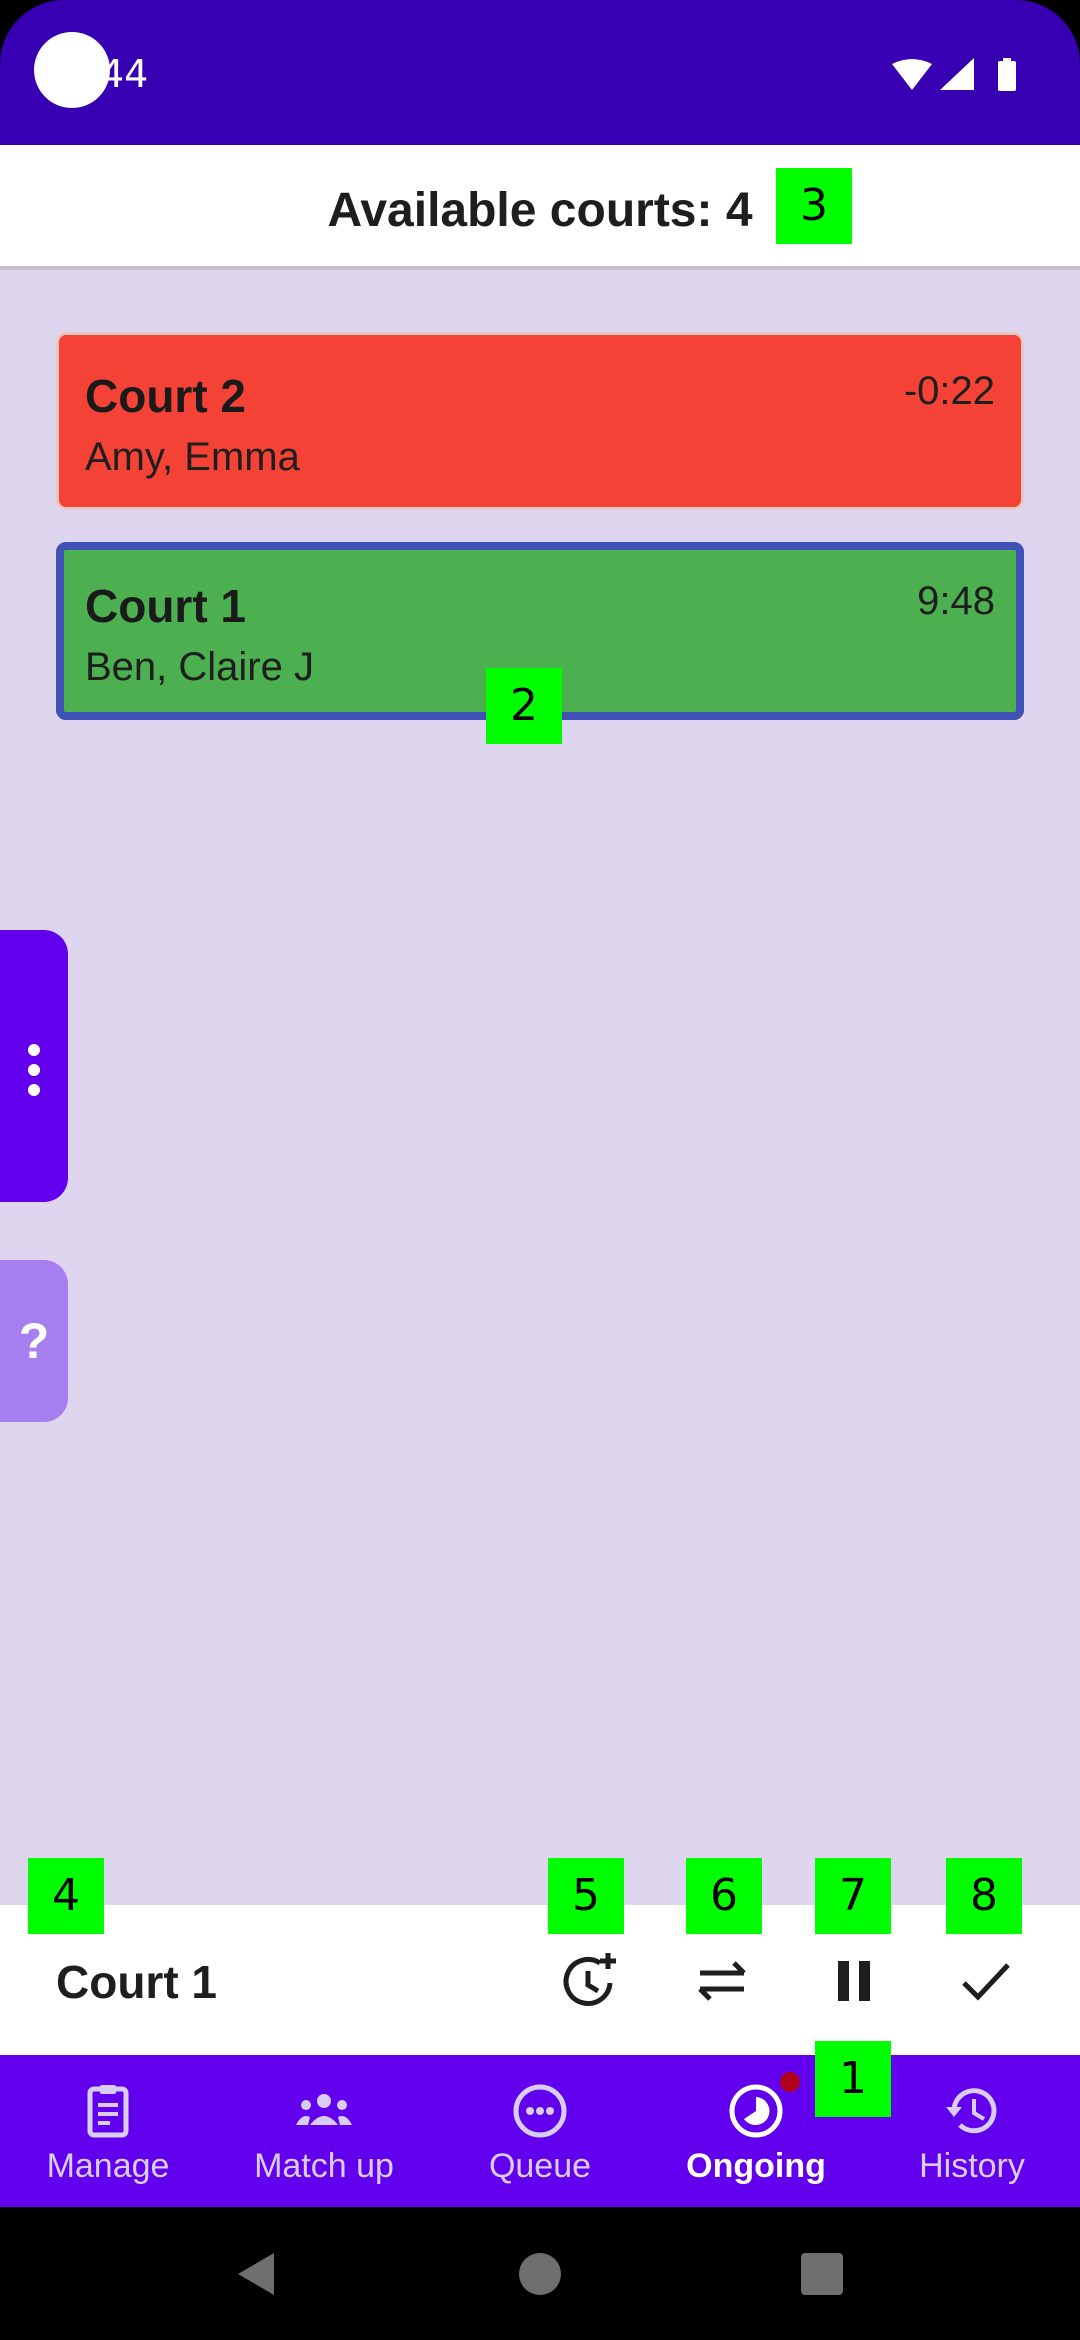  What do you see at coordinates (756, 2111) in the screenshot?
I see `timelapse-icon` at bounding box center [756, 2111].